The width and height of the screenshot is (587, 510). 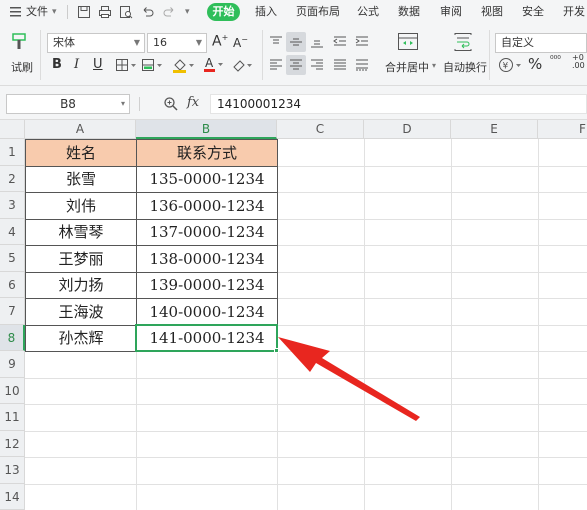 What do you see at coordinates (64, 42) in the screenshot?
I see `font-name-value: 宋体` at bounding box center [64, 42].